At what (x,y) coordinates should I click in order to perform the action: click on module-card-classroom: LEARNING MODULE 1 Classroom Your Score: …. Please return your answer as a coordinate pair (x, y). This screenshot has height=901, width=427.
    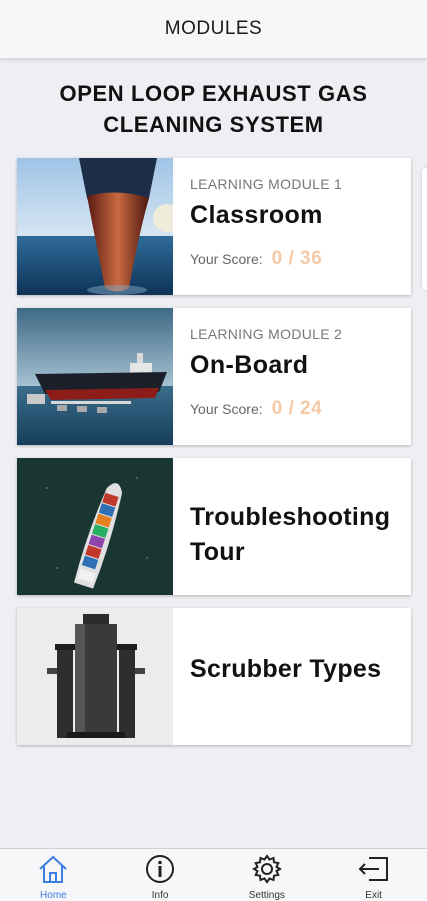
    Looking at the image, I should click on (214, 226).